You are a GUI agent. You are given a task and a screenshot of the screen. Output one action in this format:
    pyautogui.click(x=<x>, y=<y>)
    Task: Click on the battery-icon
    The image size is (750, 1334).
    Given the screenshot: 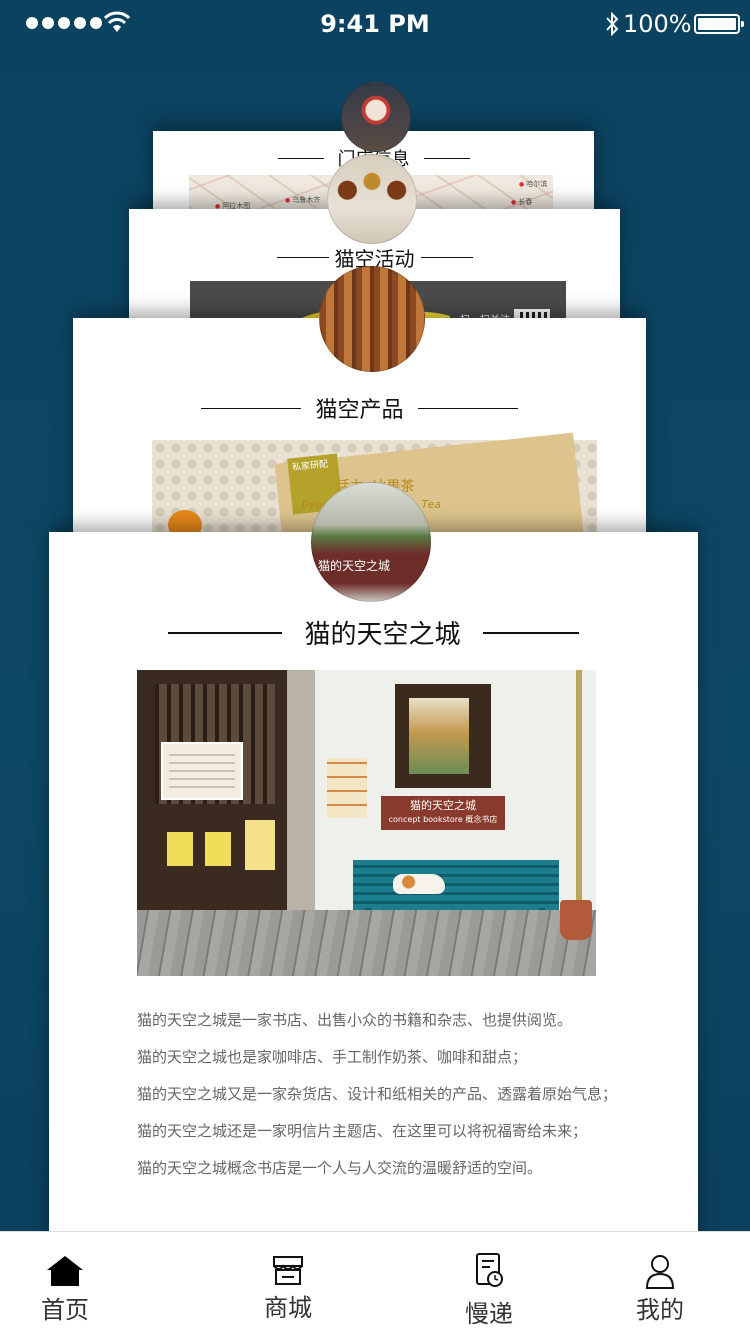 What is the action you would take?
    pyautogui.click(x=719, y=24)
    